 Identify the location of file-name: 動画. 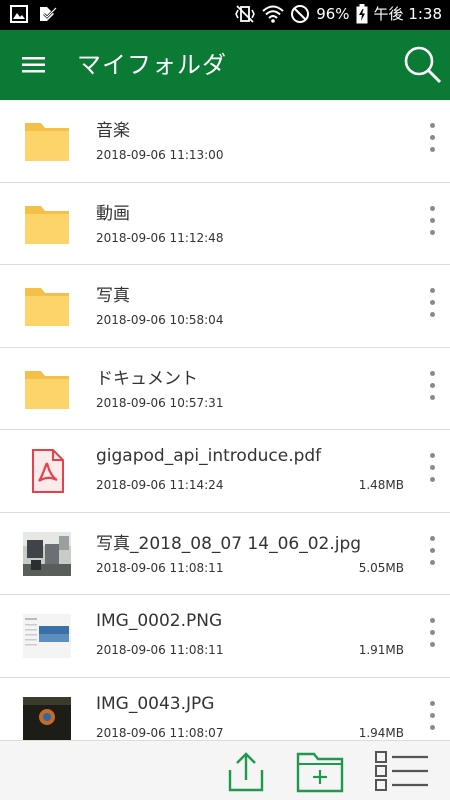
(113, 213).